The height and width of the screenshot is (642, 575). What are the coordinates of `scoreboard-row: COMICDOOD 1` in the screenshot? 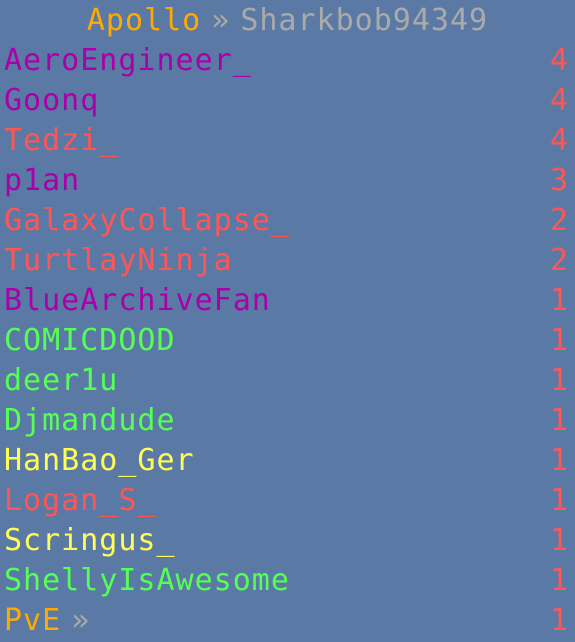 It's located at (287, 340).